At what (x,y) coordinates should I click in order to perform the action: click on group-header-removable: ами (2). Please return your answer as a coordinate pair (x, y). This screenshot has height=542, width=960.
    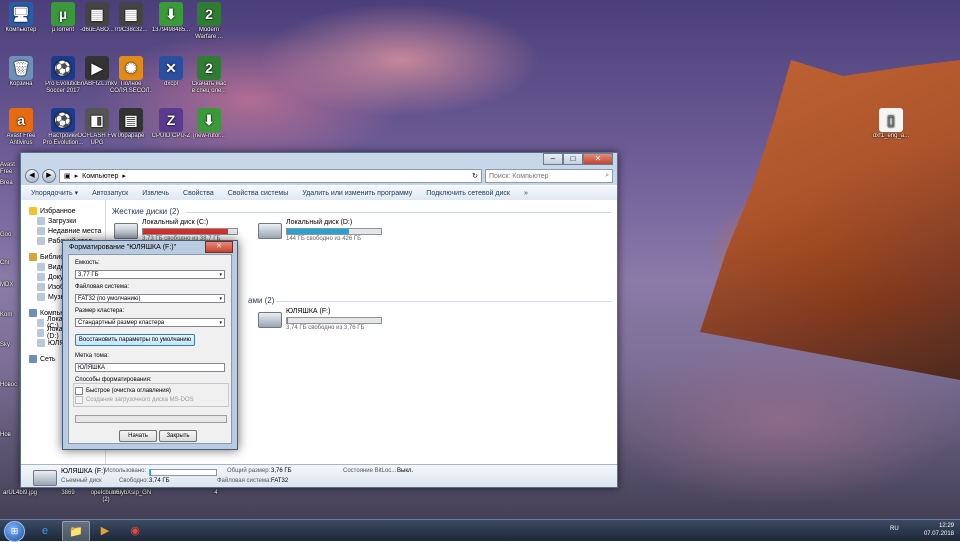
    Looking at the image, I should click on (261, 300).